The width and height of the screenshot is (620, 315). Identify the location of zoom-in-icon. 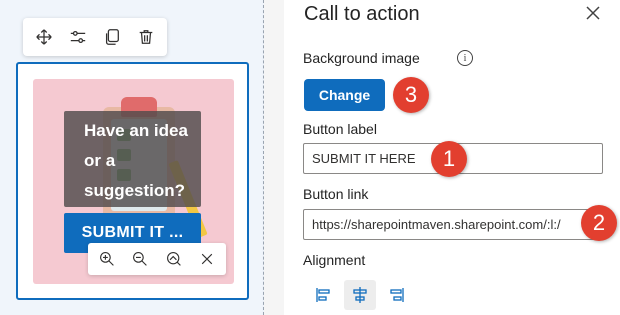
(107, 259).